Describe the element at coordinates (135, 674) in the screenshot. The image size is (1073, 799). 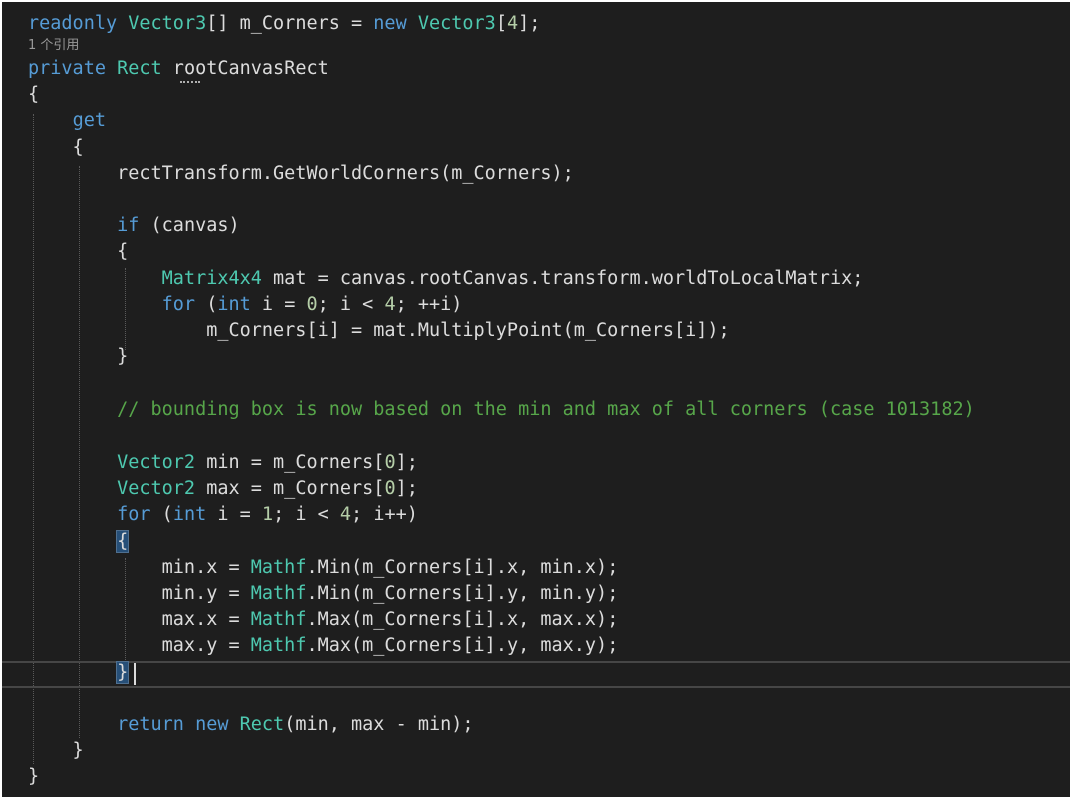
I see `text-caret` at that location.